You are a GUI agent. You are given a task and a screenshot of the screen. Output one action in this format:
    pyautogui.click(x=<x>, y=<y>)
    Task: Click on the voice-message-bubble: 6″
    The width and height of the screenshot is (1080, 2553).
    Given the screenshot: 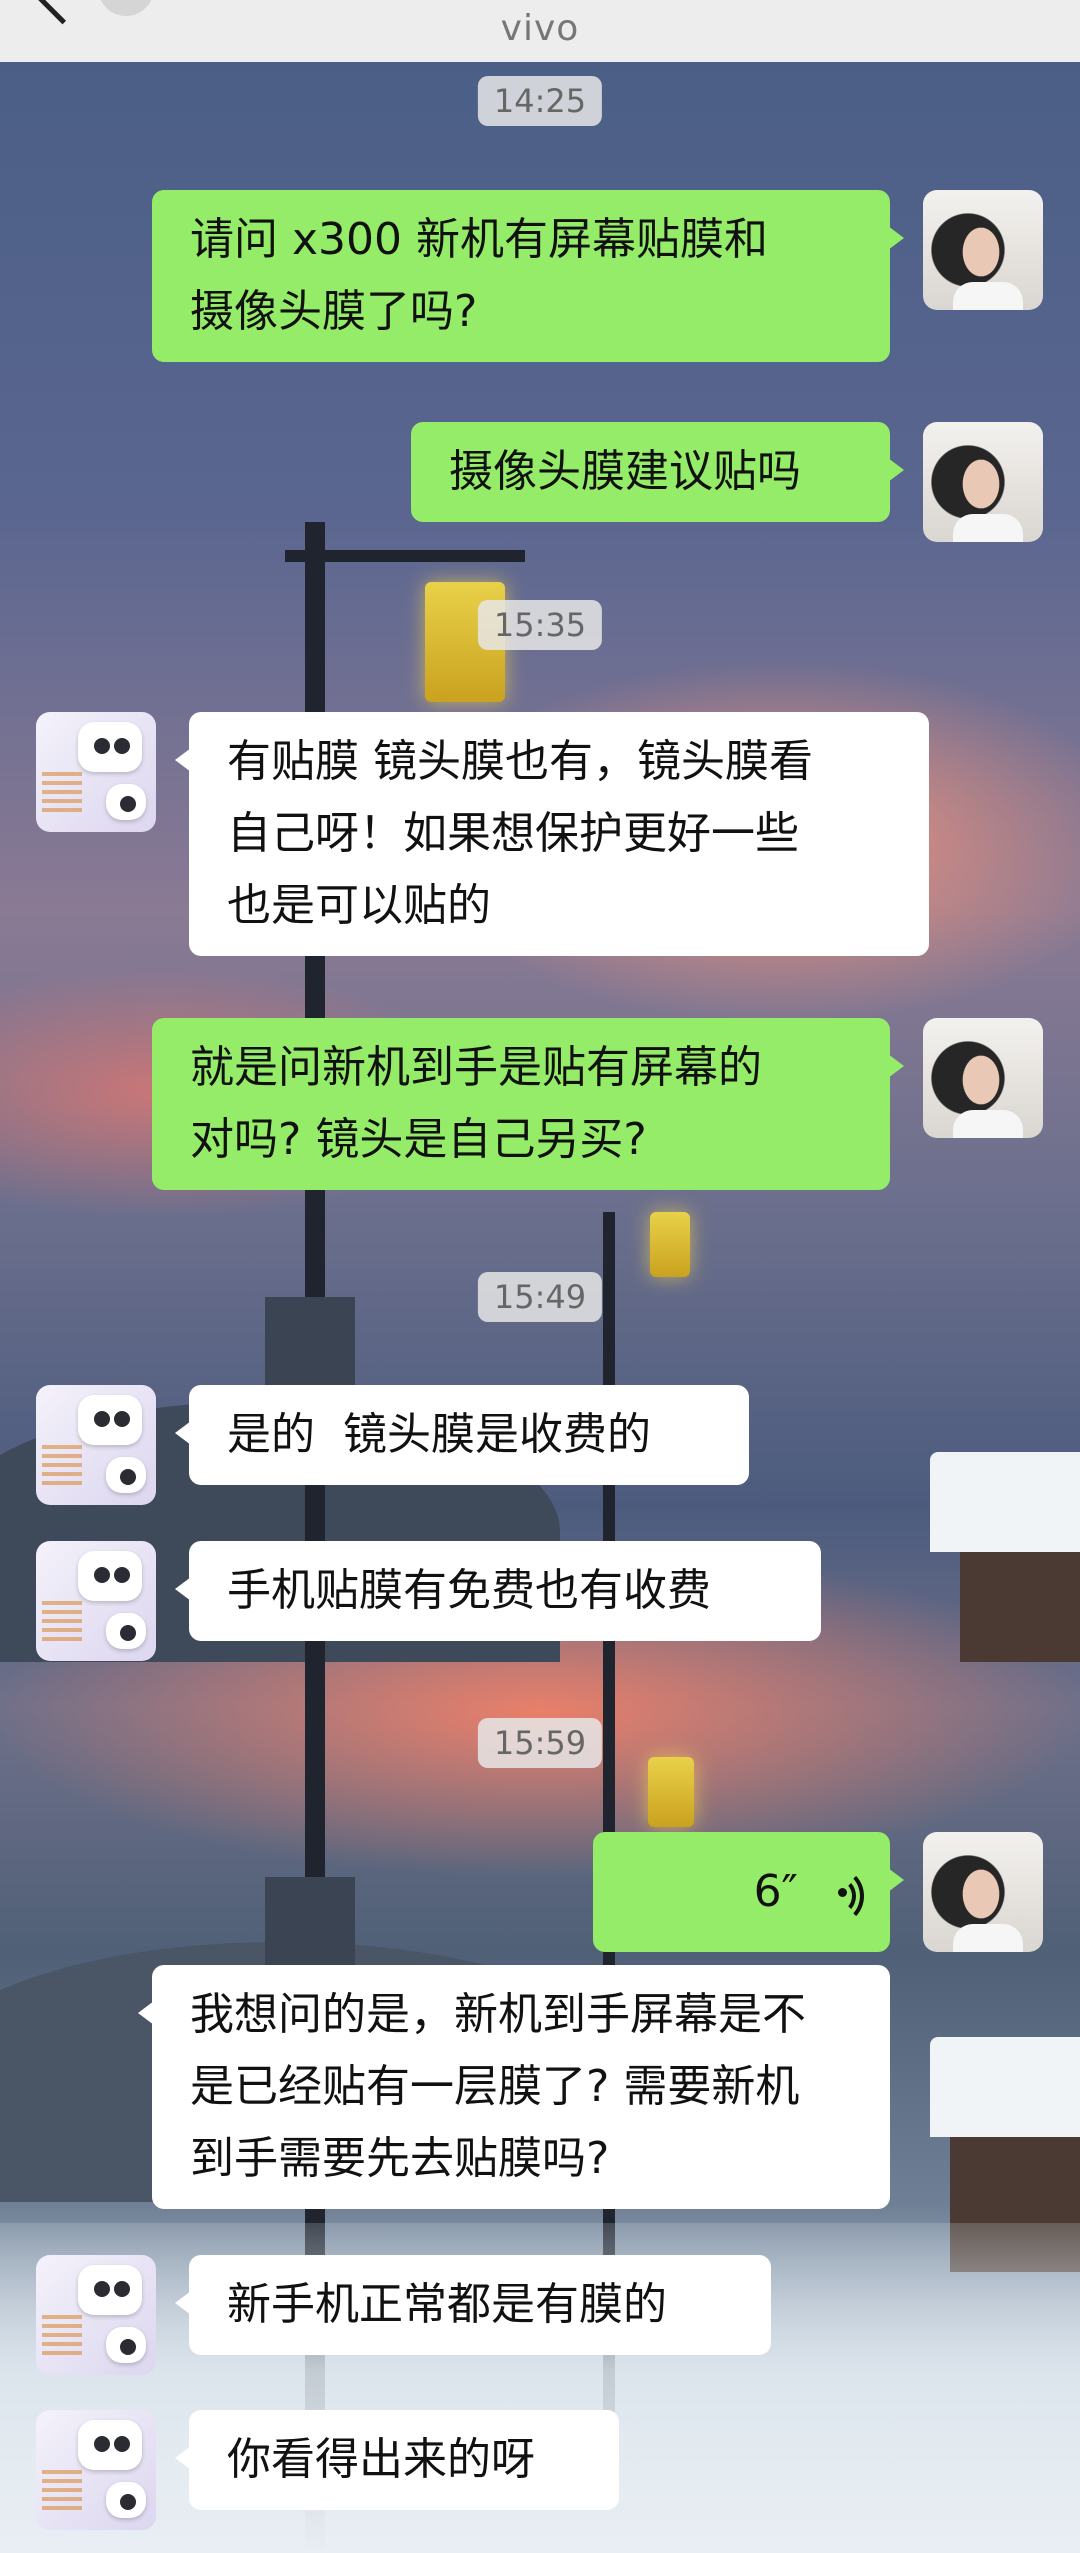 What is the action you would take?
    pyautogui.click(x=748, y=1892)
    